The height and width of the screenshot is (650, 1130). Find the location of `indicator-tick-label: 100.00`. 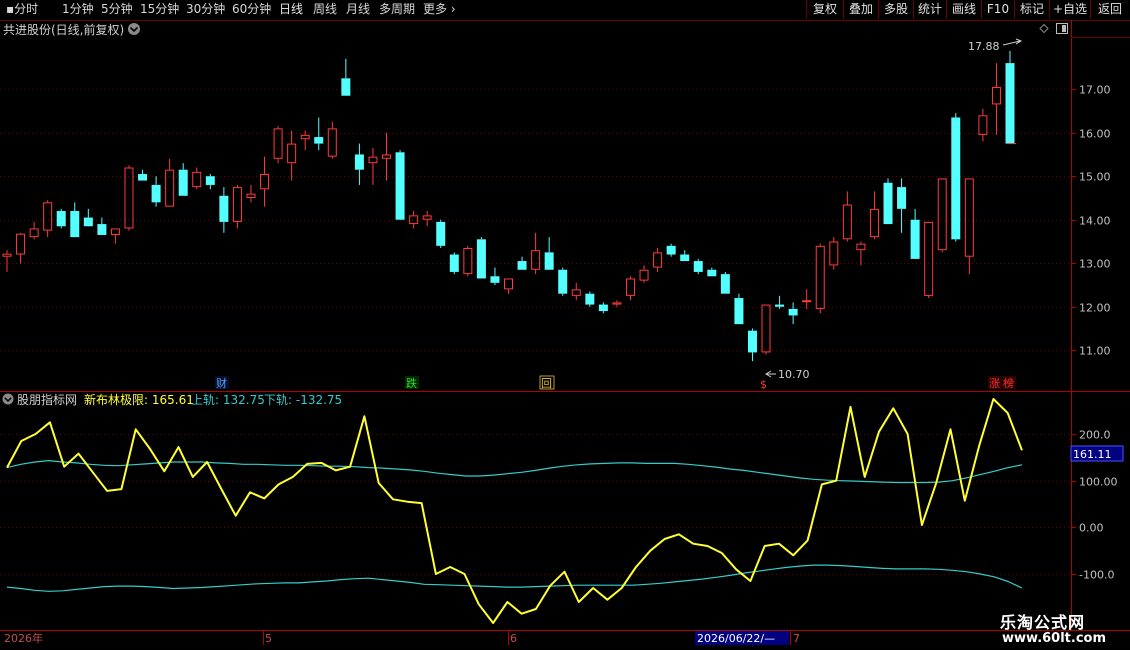

indicator-tick-label: 100.00 is located at coordinates (1098, 482).